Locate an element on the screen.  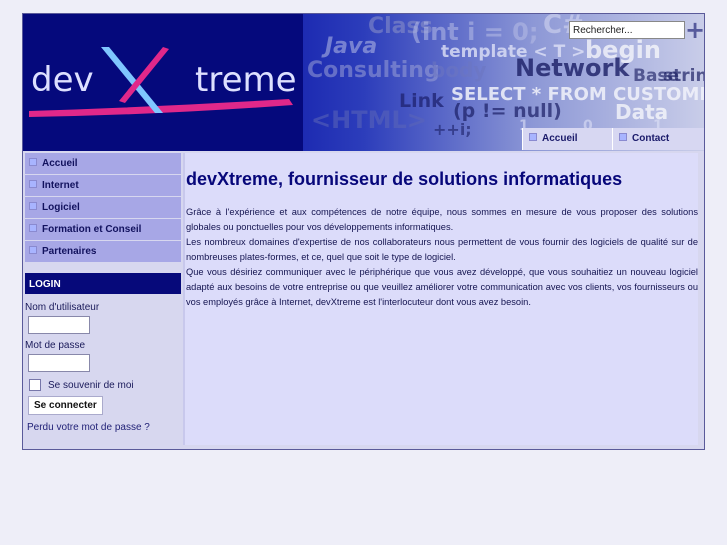
banner-word: Network is located at coordinates (572, 68).